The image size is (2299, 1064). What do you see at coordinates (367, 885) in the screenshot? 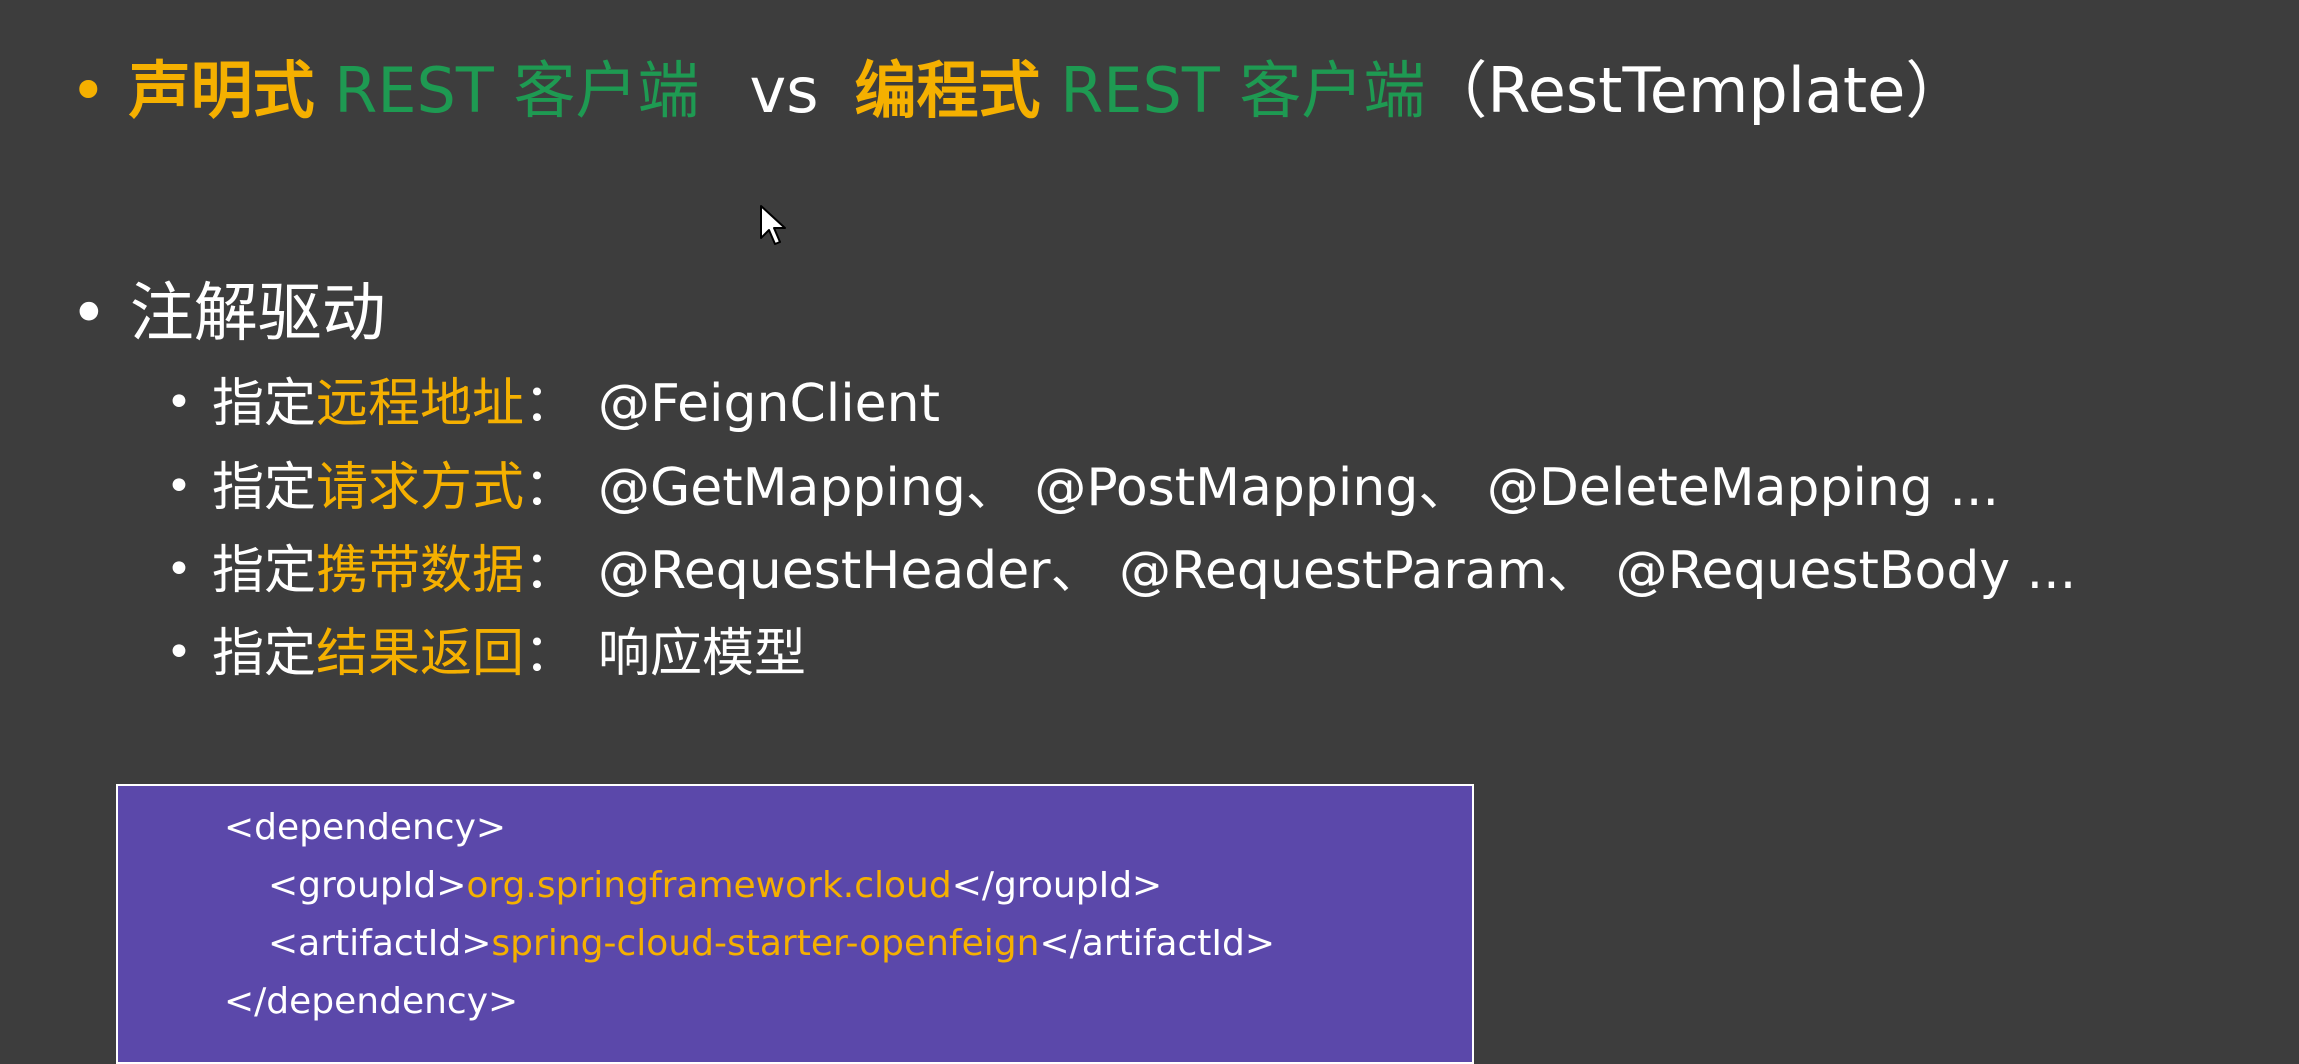
I see `code-tag-open: <groupId>` at bounding box center [367, 885].